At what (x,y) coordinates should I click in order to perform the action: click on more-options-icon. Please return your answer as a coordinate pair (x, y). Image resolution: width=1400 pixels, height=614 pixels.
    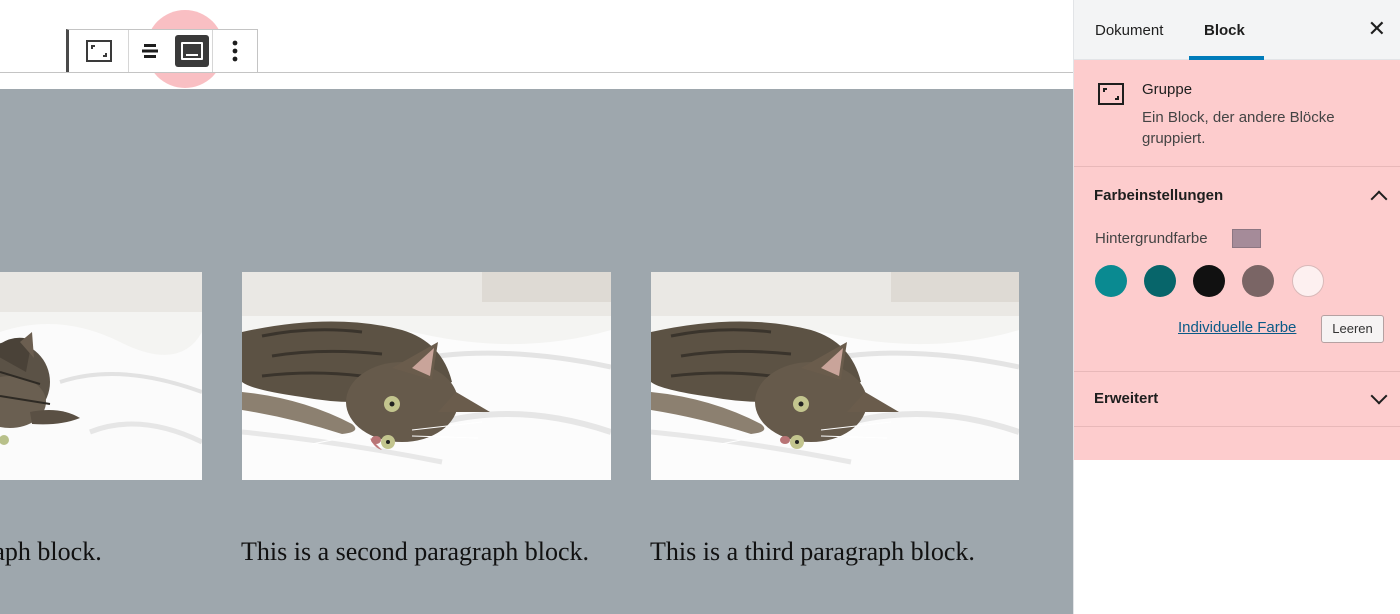
    Looking at the image, I should click on (235, 51).